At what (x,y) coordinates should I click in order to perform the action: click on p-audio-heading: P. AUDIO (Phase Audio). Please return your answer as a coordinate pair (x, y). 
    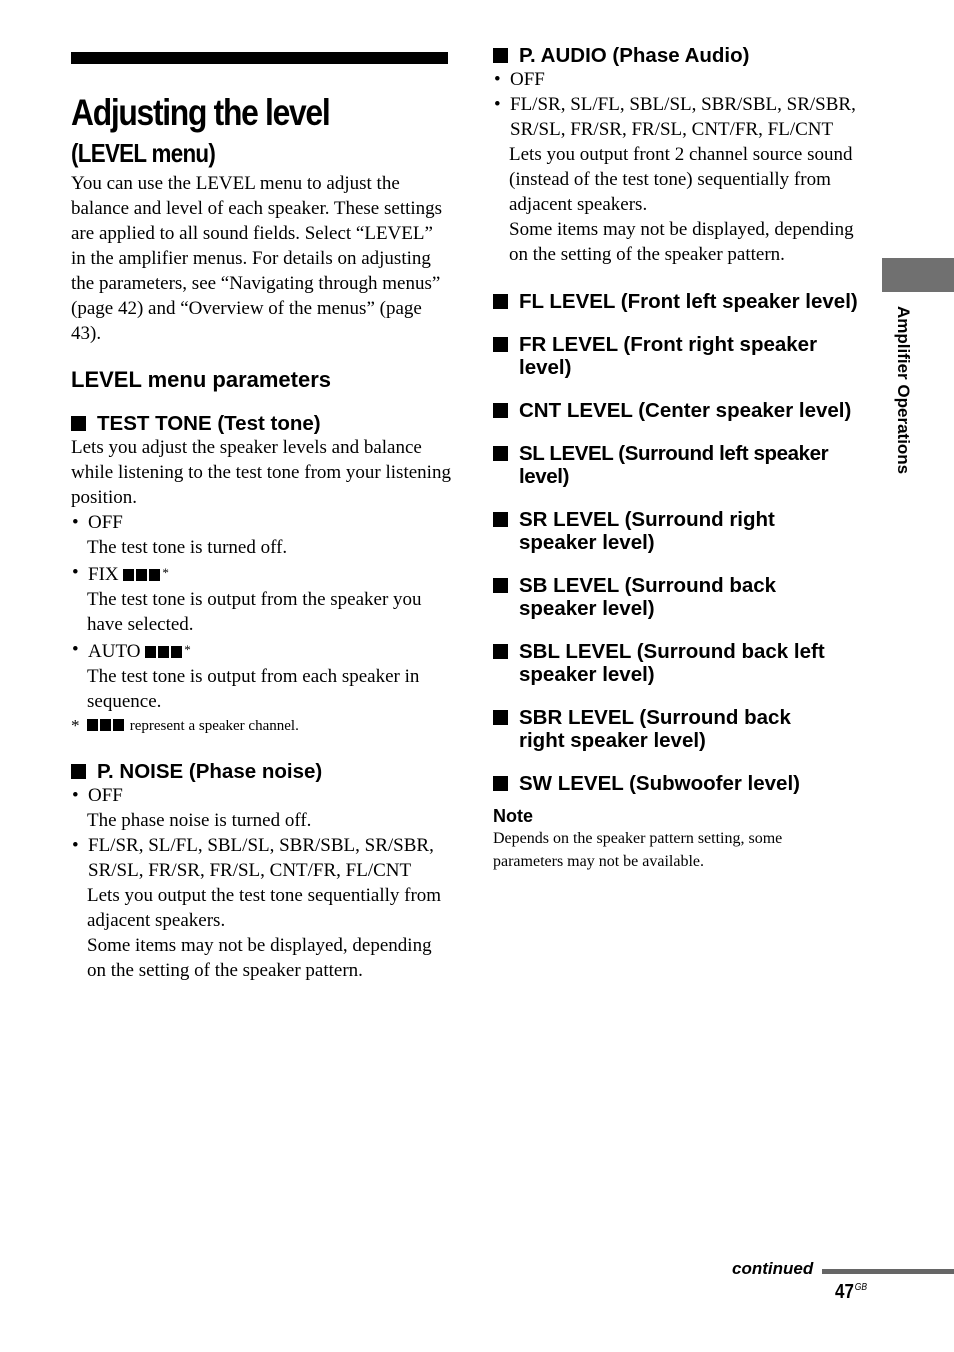
    Looking at the image, I should click on (683, 55).